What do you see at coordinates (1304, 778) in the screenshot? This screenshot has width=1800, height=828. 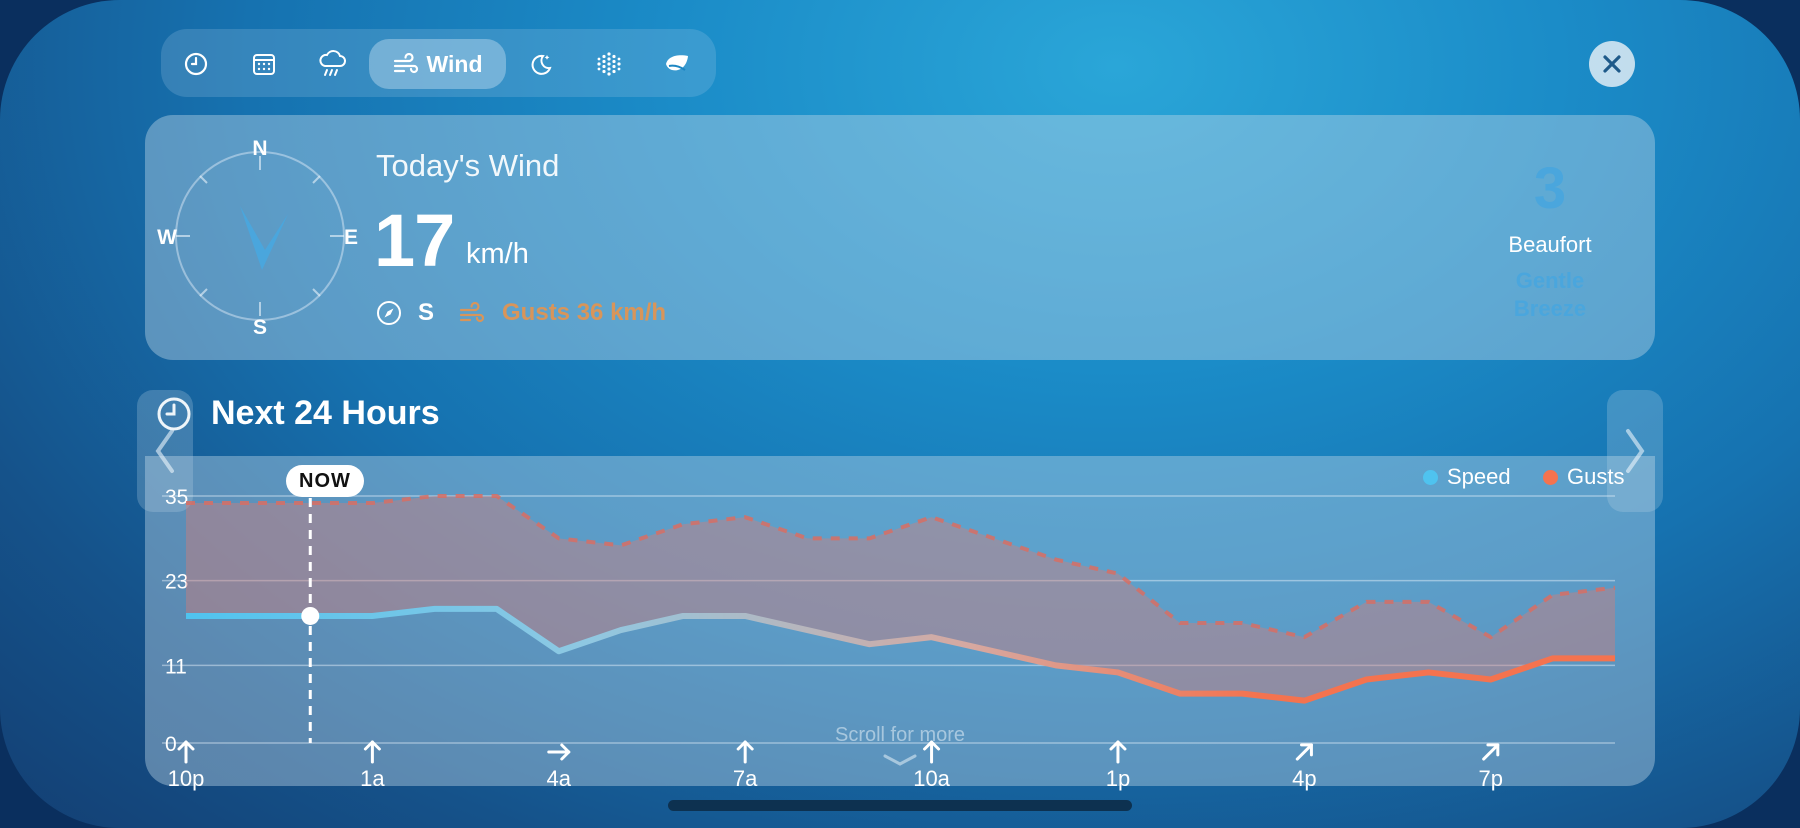 I see `x-tick-label: 4p` at bounding box center [1304, 778].